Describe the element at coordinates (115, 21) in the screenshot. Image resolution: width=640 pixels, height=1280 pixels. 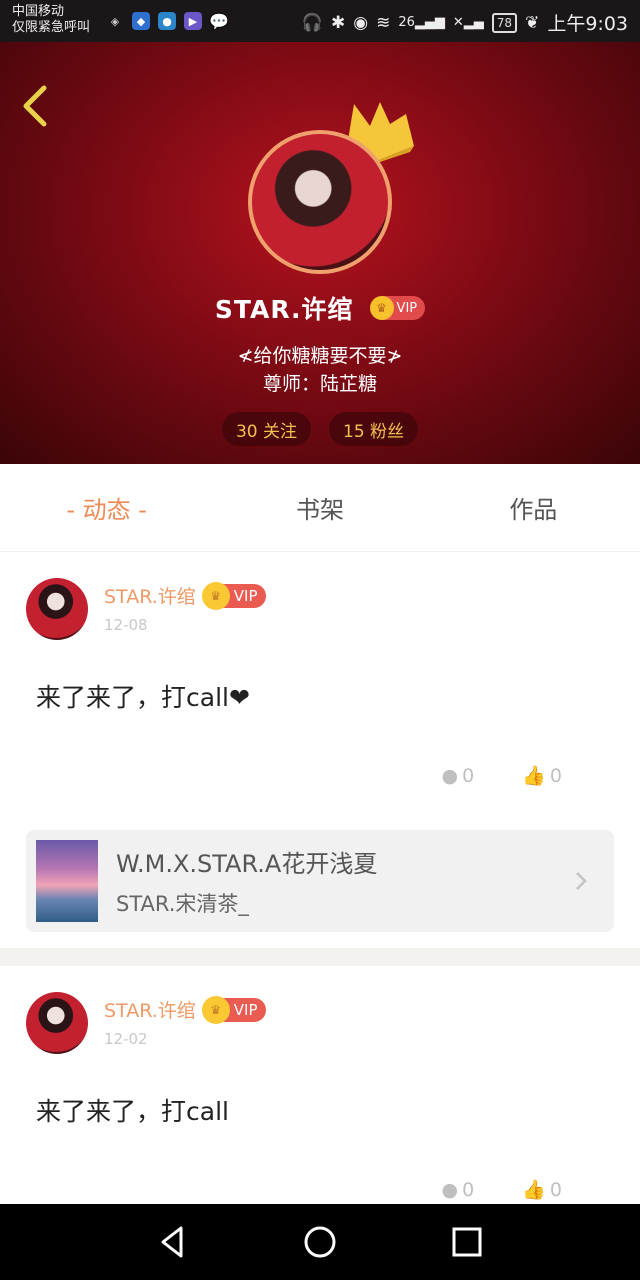
I see `vibrate-icon: ◈` at that location.